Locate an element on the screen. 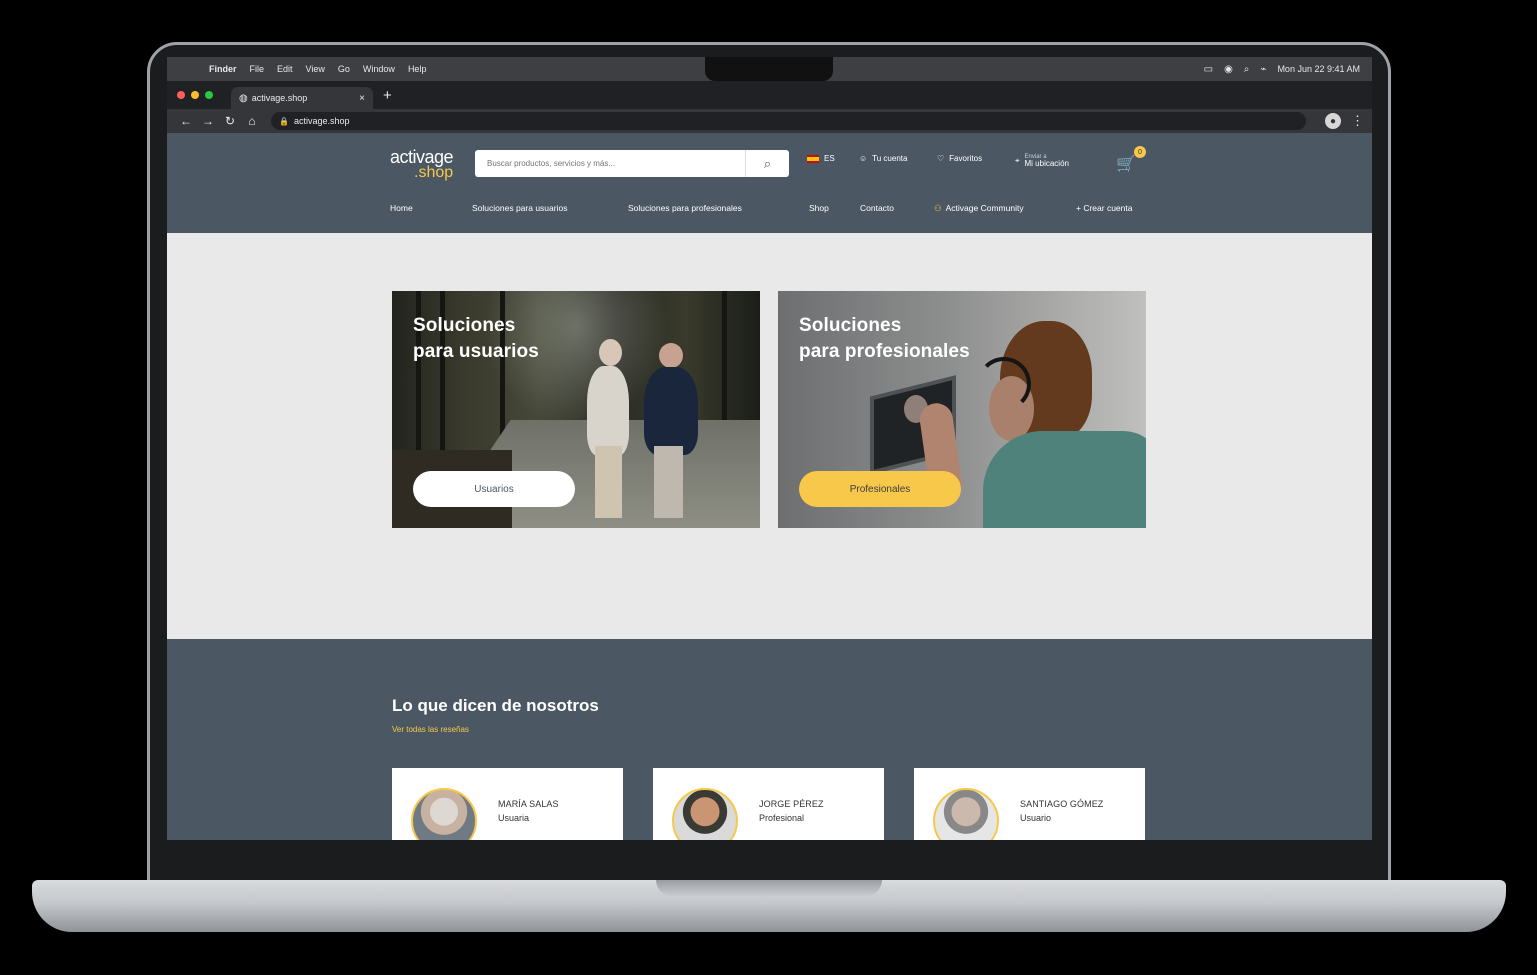  browser-toolbar: ← → ↻ ⌂ 🔒 activage.shop ● ⋮ is located at coordinates (769, 121).